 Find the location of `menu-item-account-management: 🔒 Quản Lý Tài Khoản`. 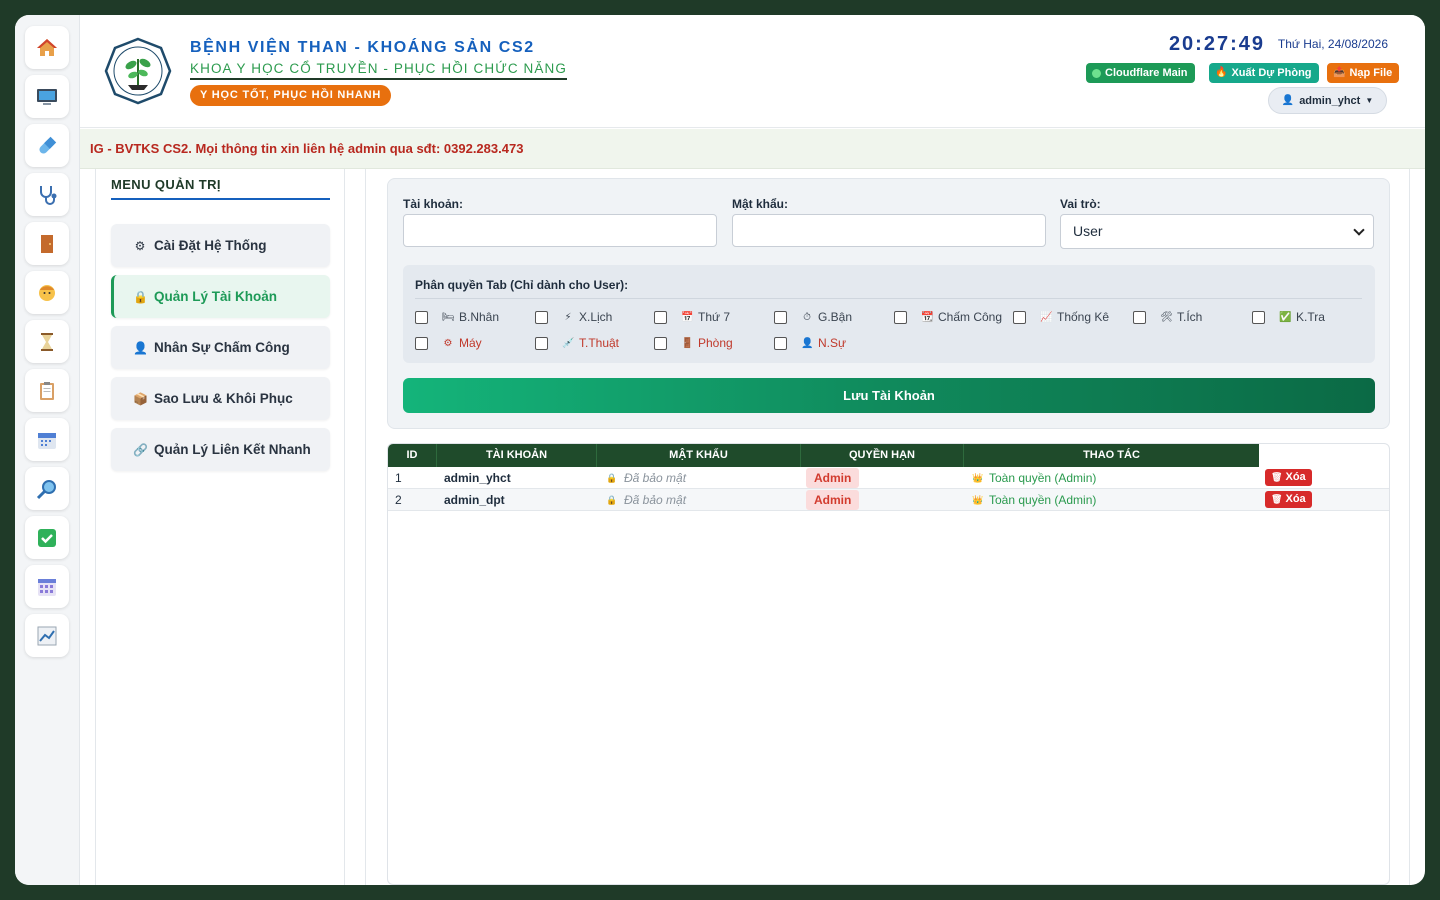

menu-item-account-management: 🔒 Quản Lý Tài Khoản is located at coordinates (220, 296).